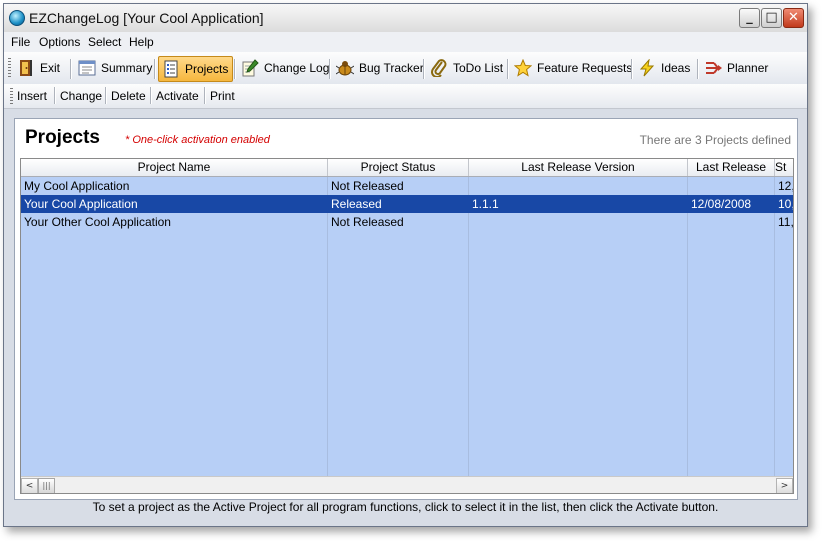  Describe the element at coordinates (146, 18) in the screenshot. I see `window-title: EZChangeLog [Your Cool Application]` at that location.